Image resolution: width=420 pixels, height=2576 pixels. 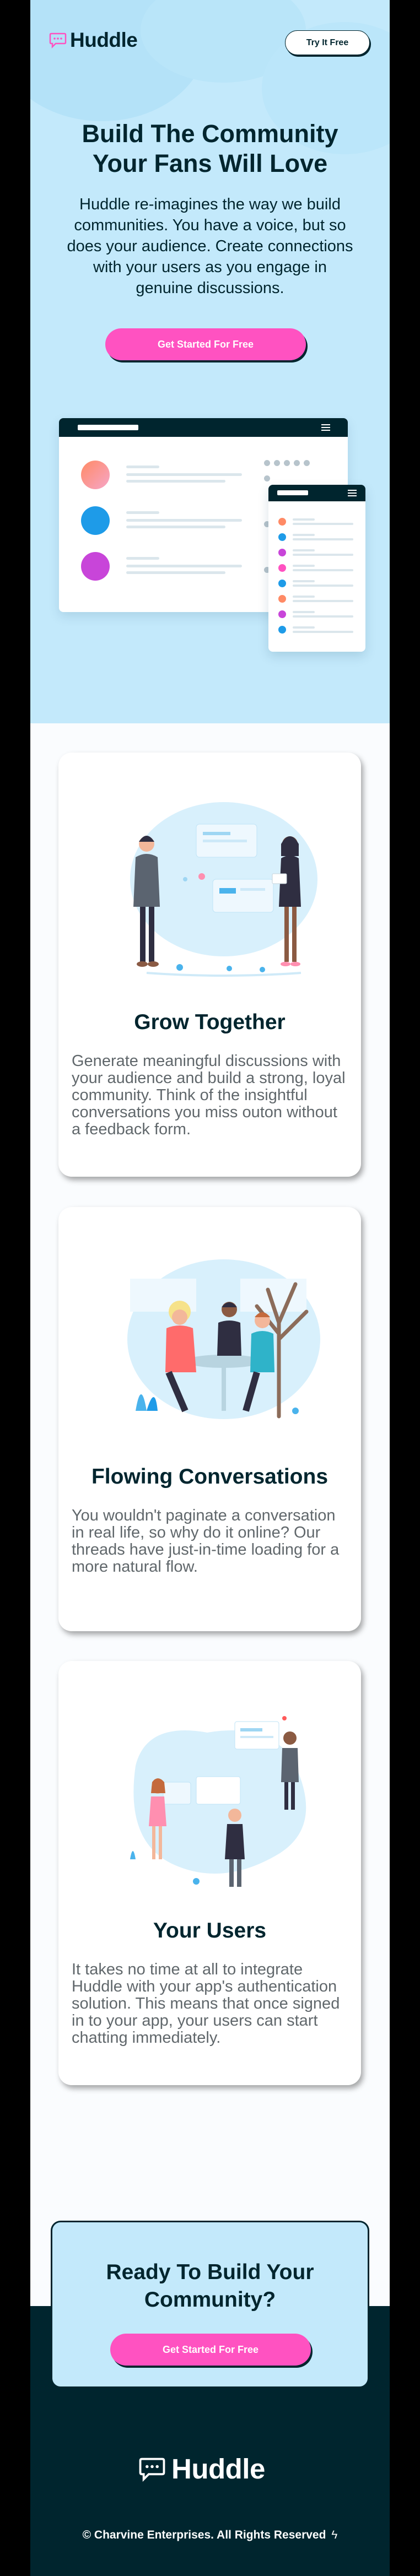 What do you see at coordinates (210, 2286) in the screenshot?
I see `cta-title: Ready To Build Your Community?` at bounding box center [210, 2286].